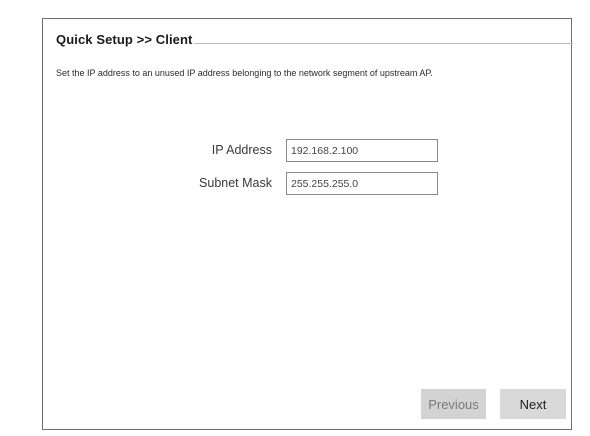 The image size is (590, 436). I want to click on ip-address-label: IP Address, so click(241, 150).